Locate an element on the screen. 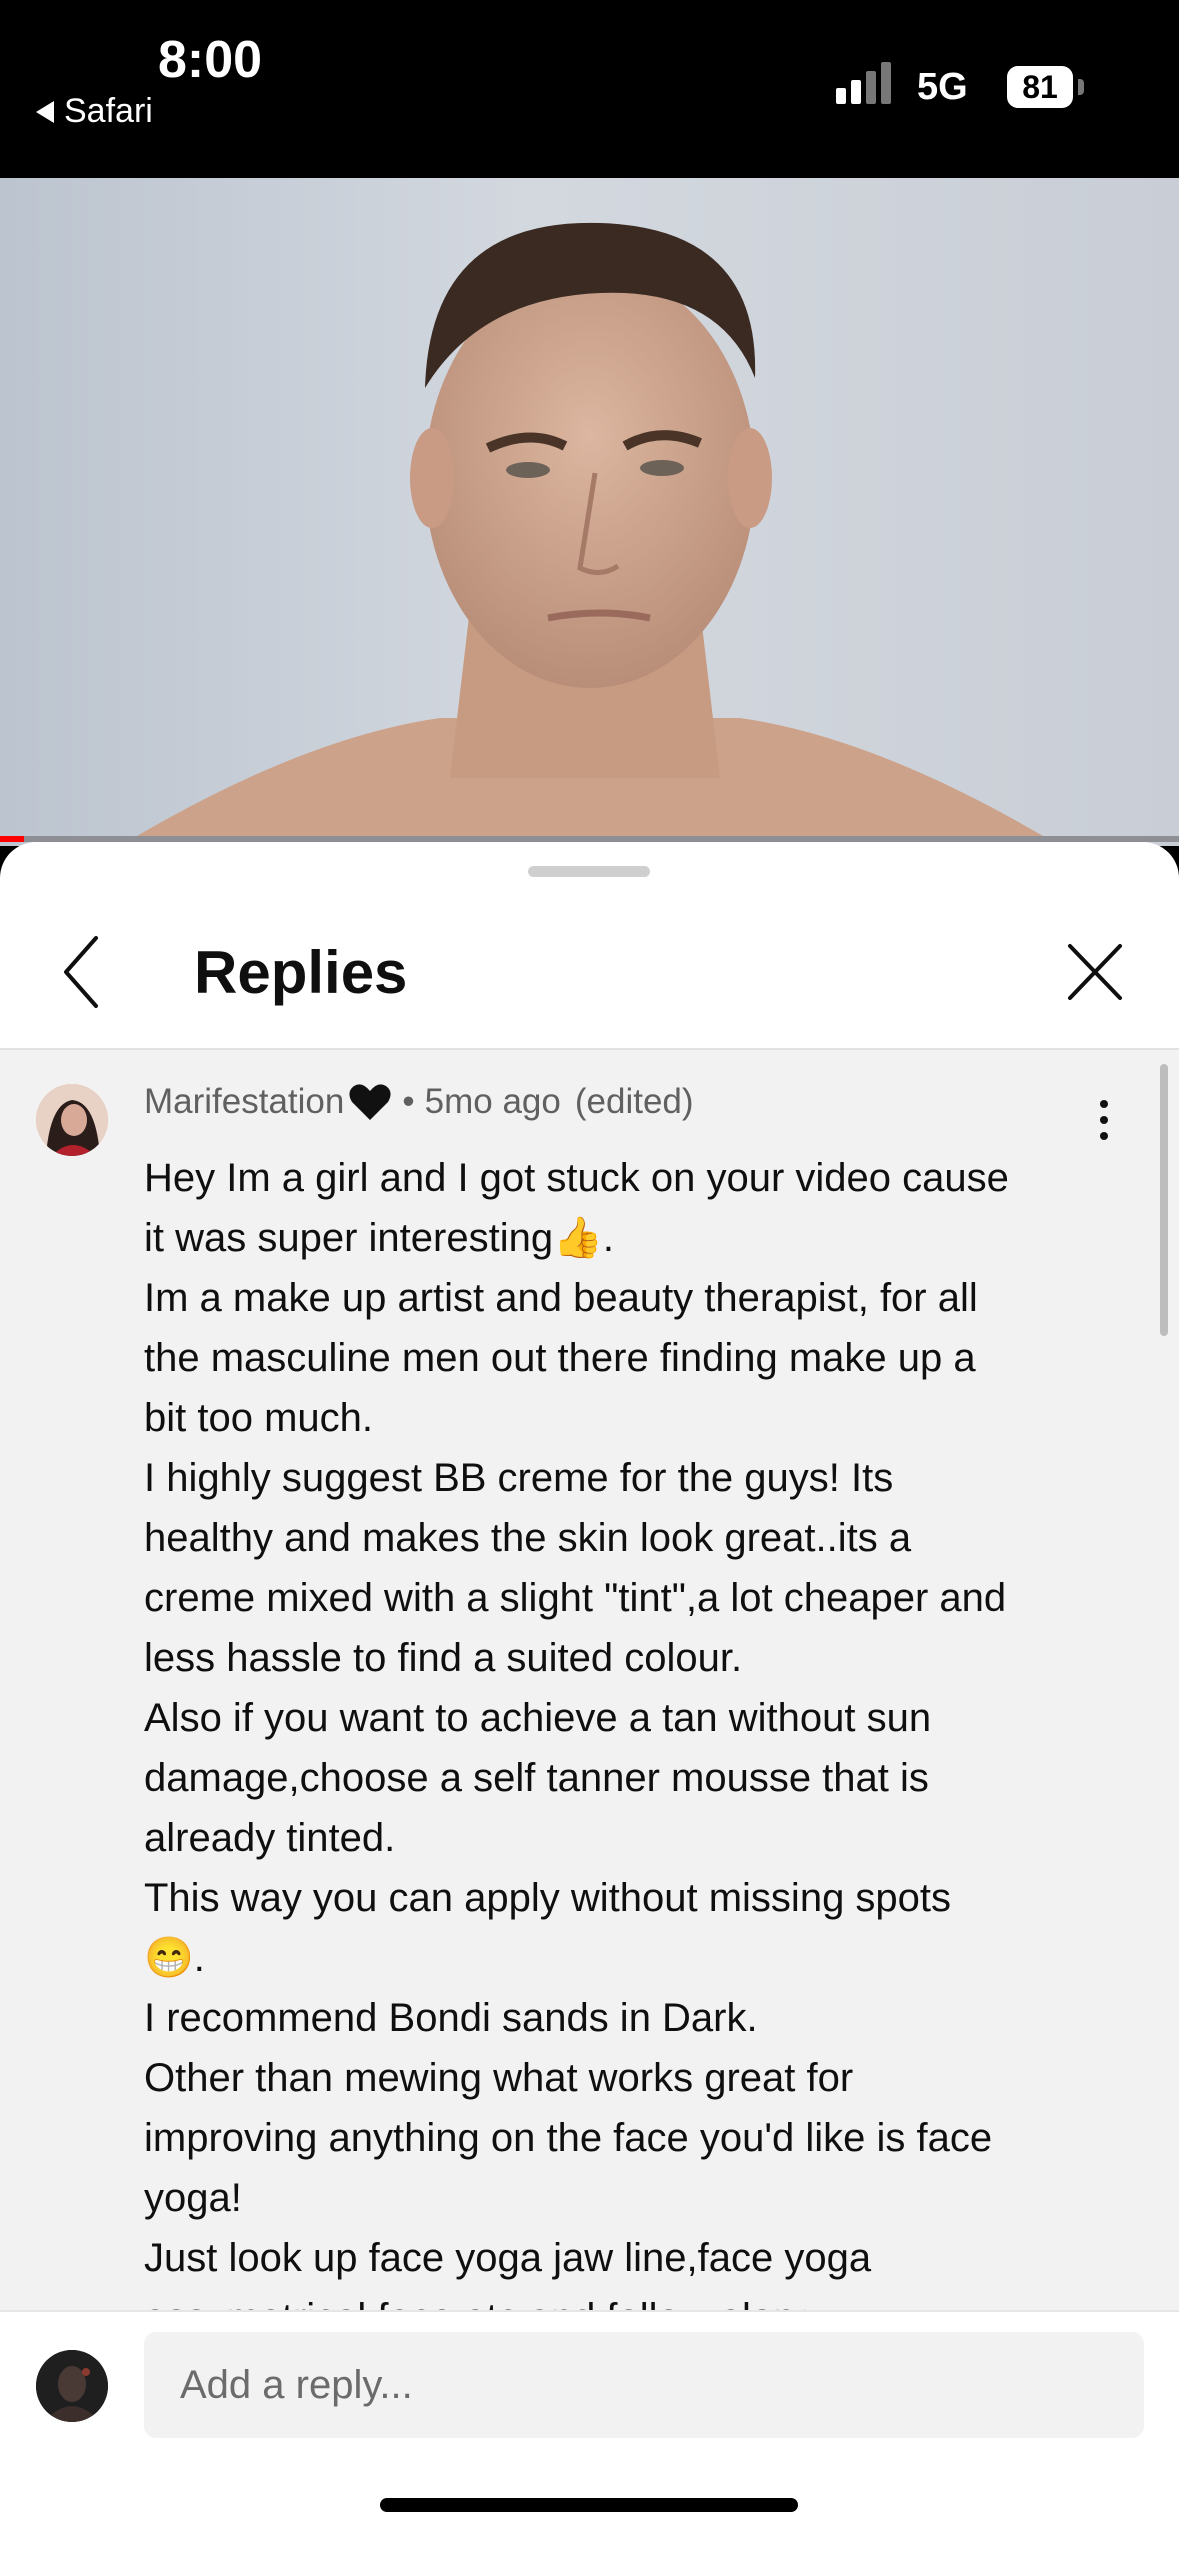 Image resolution: width=1179 pixels, height=2558 pixels. reply-bar is located at coordinates (589, 2434).